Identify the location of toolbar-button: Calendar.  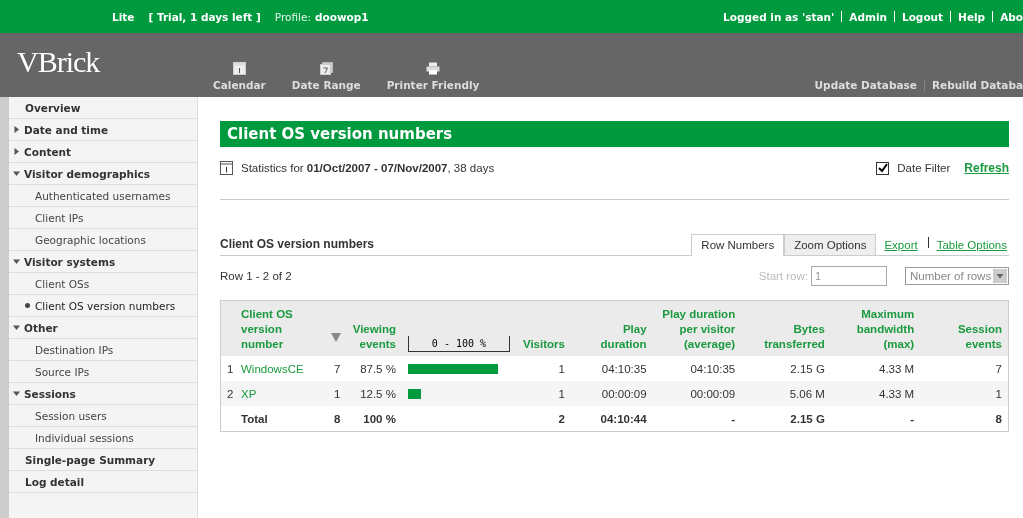
(239, 76).